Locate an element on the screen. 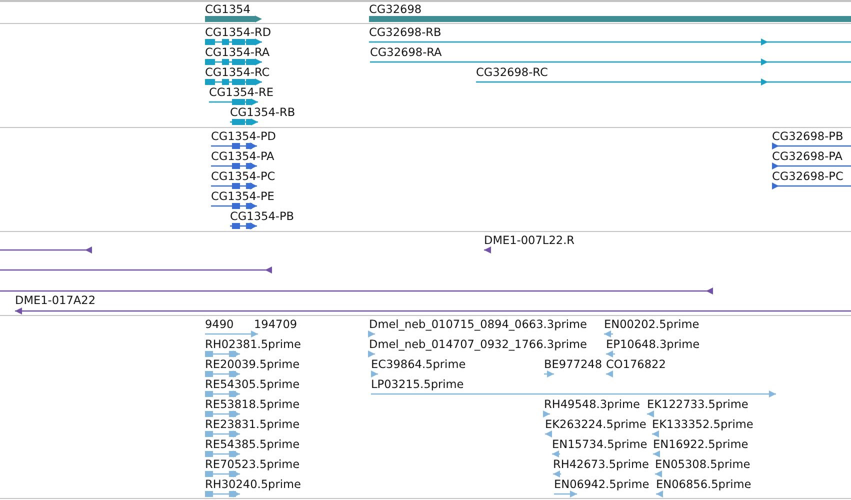 This screenshot has width=851, height=500. feature-label: EK122733.5prime is located at coordinates (697, 404).